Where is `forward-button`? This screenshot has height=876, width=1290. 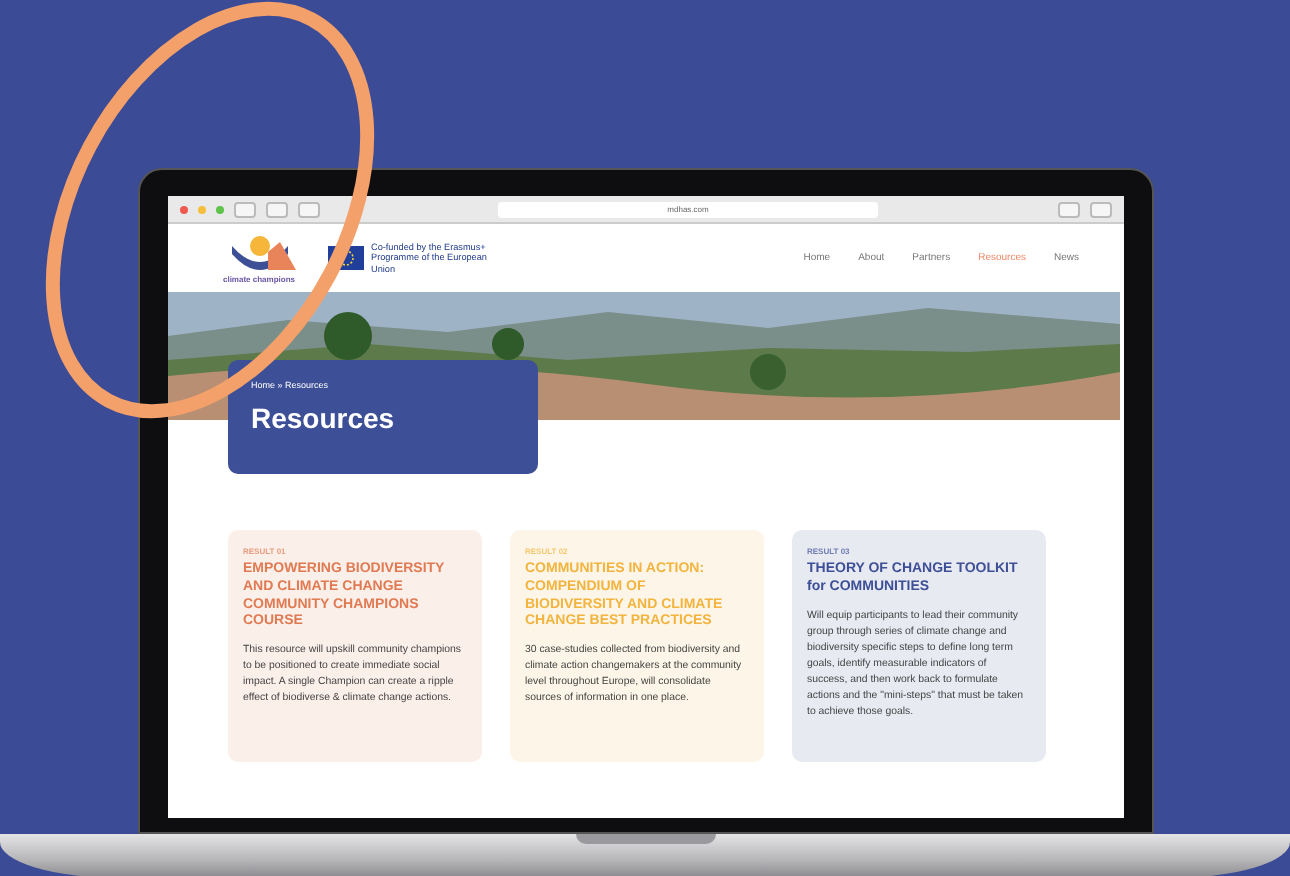 forward-button is located at coordinates (276, 209).